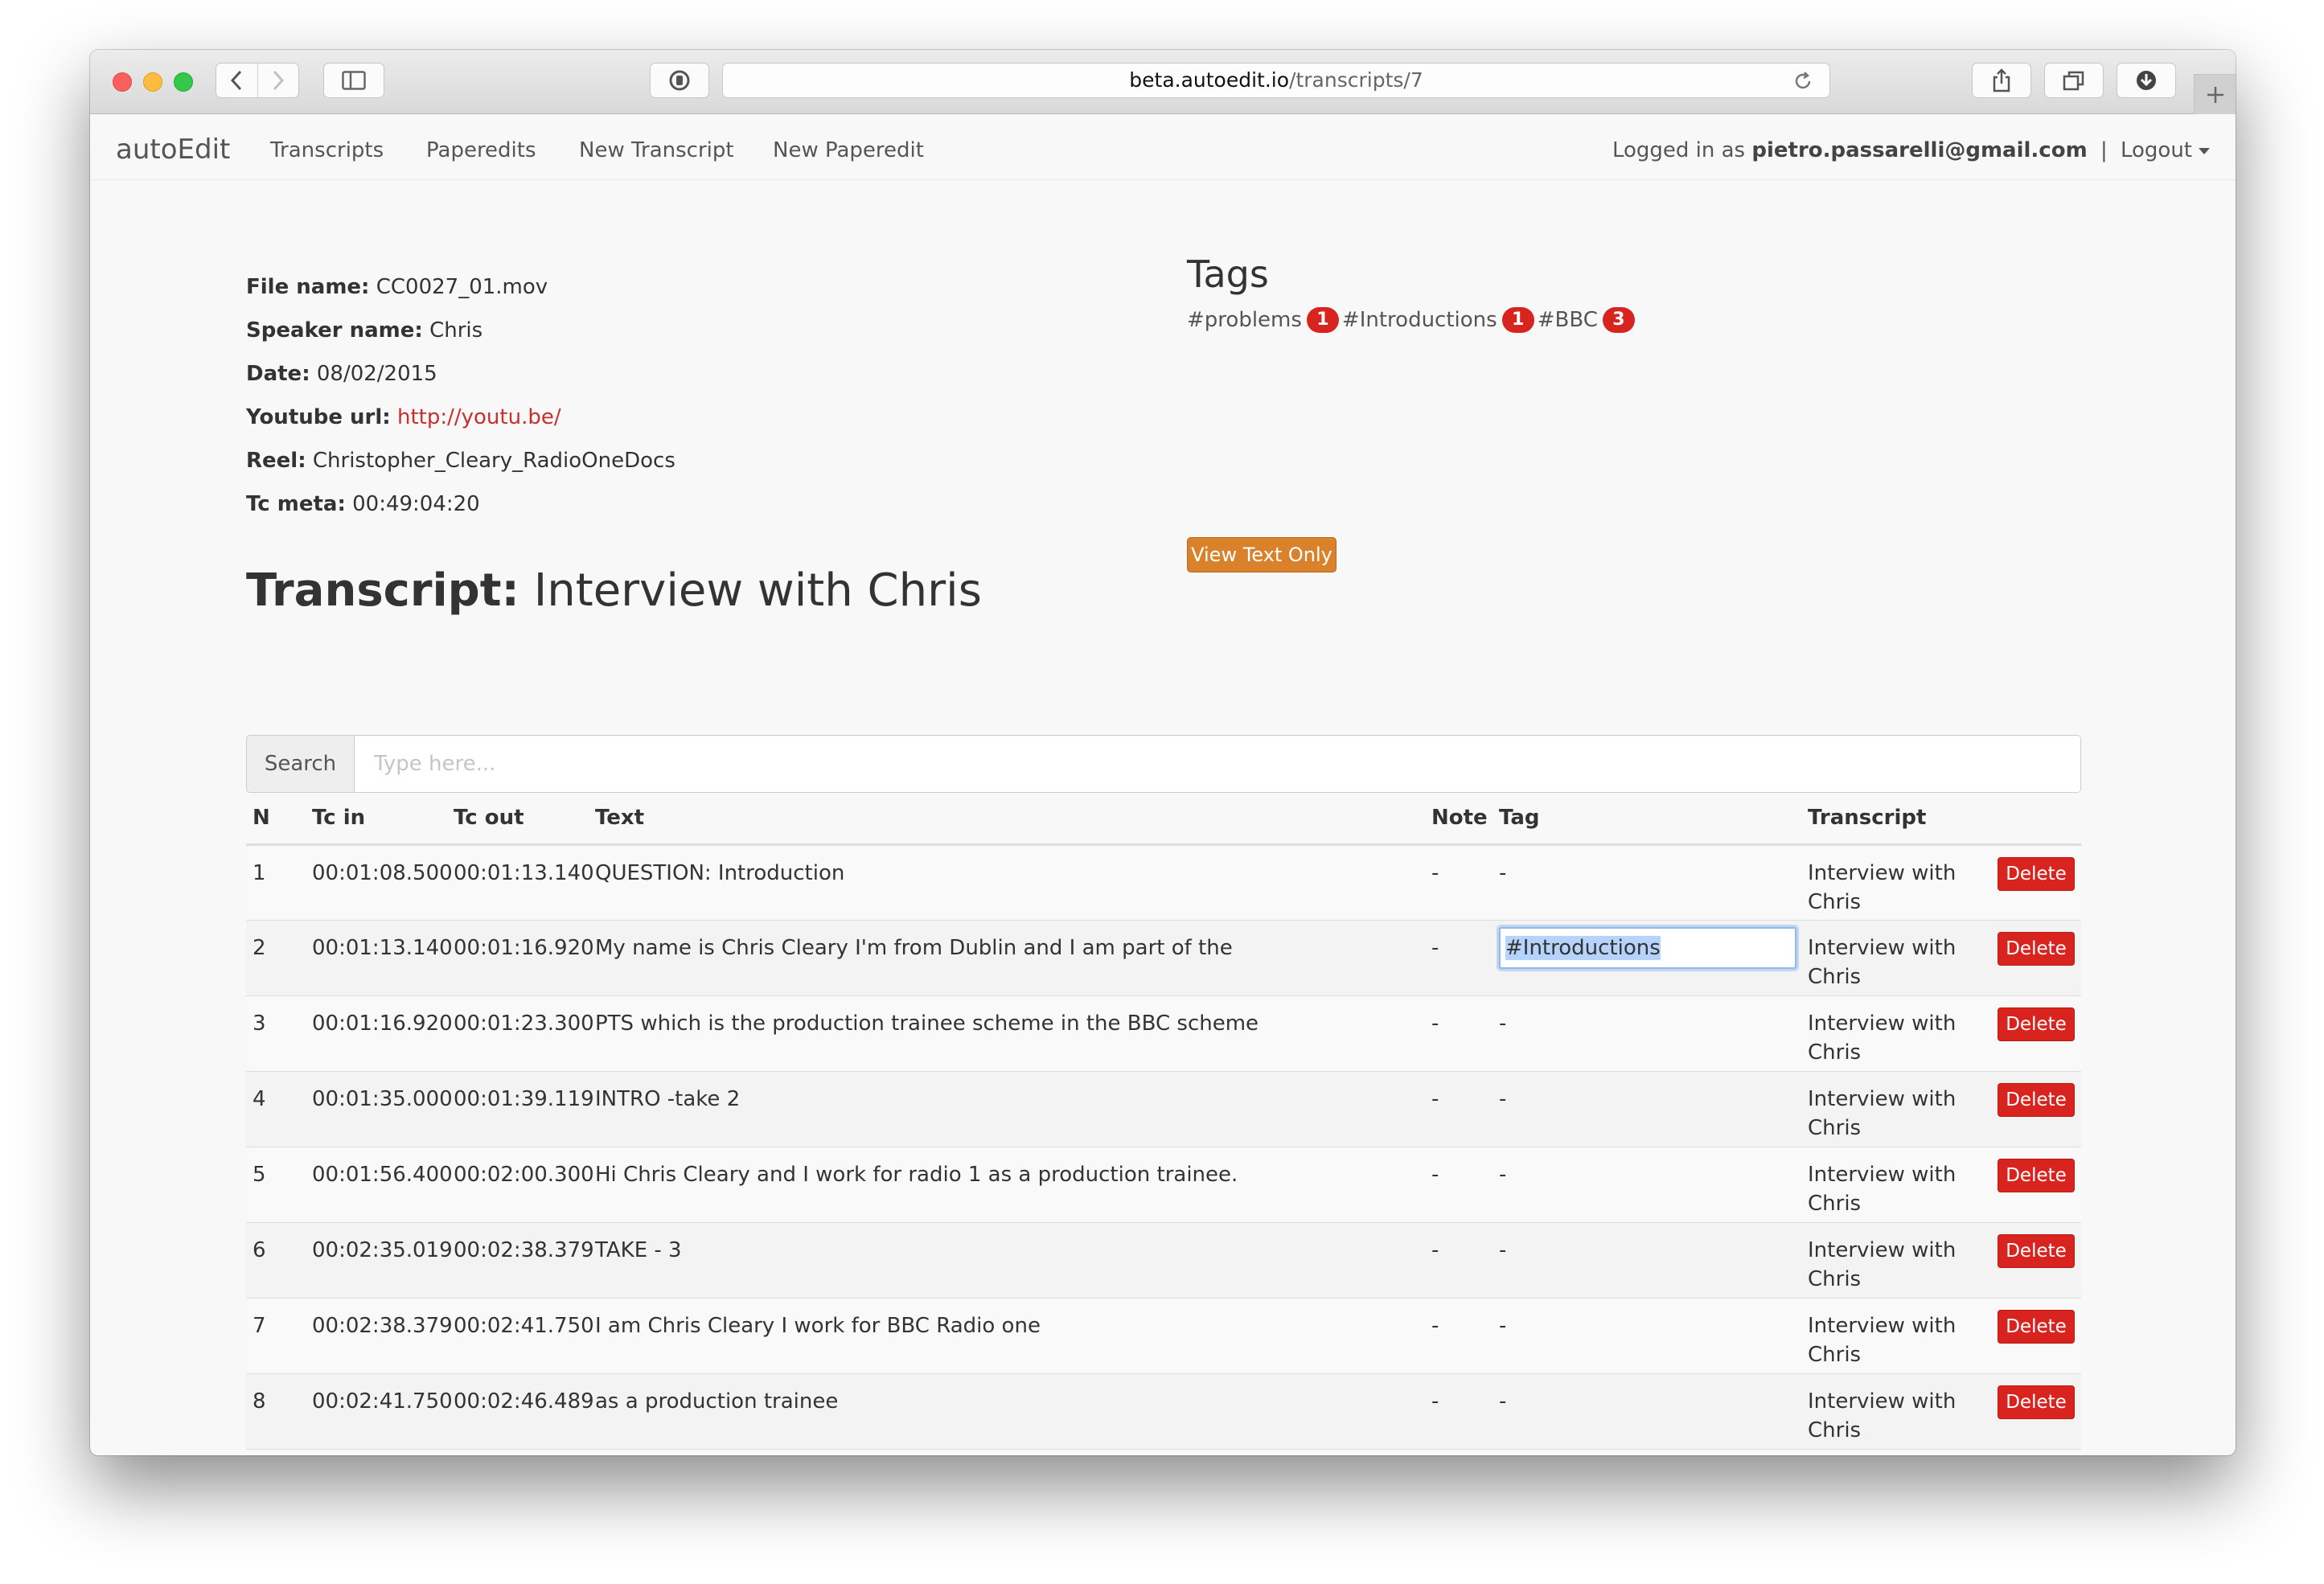 This screenshot has width=2324, height=1584. Describe the element at coordinates (276, 957) in the screenshot. I see `cell-n: 2` at that location.